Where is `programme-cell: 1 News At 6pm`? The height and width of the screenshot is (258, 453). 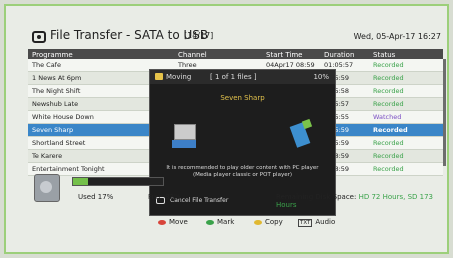 programme-cell: 1 News At 6pm is located at coordinates (57, 78).